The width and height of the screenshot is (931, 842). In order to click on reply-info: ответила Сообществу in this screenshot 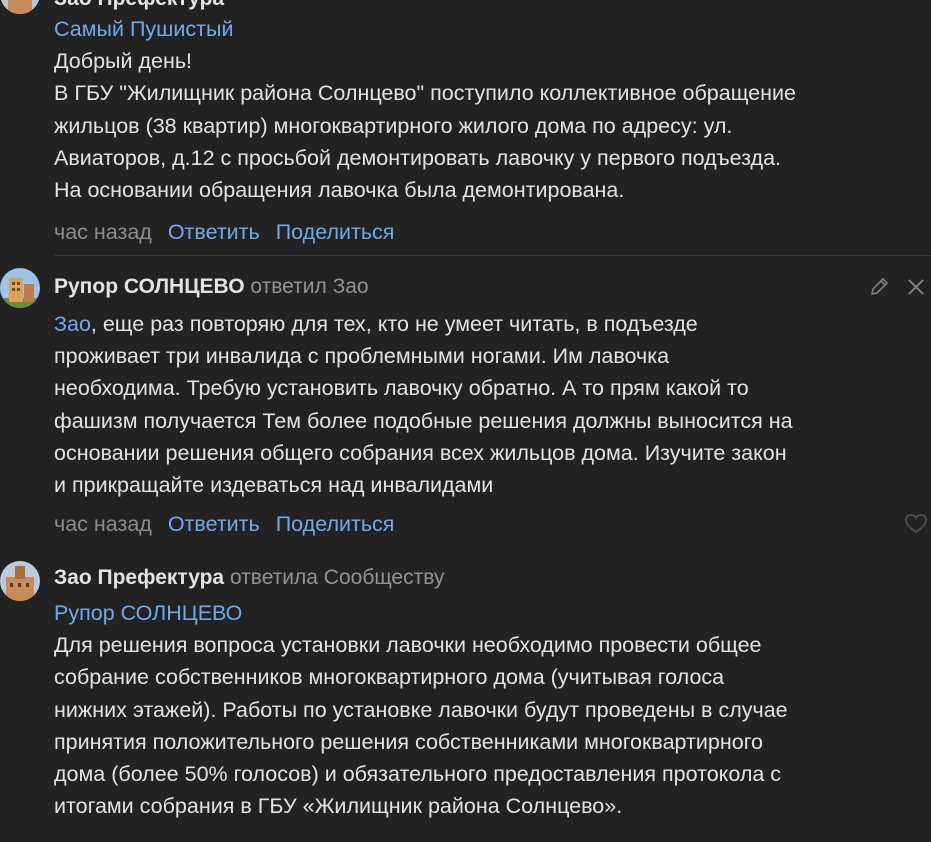, I will do `click(337, 577)`.